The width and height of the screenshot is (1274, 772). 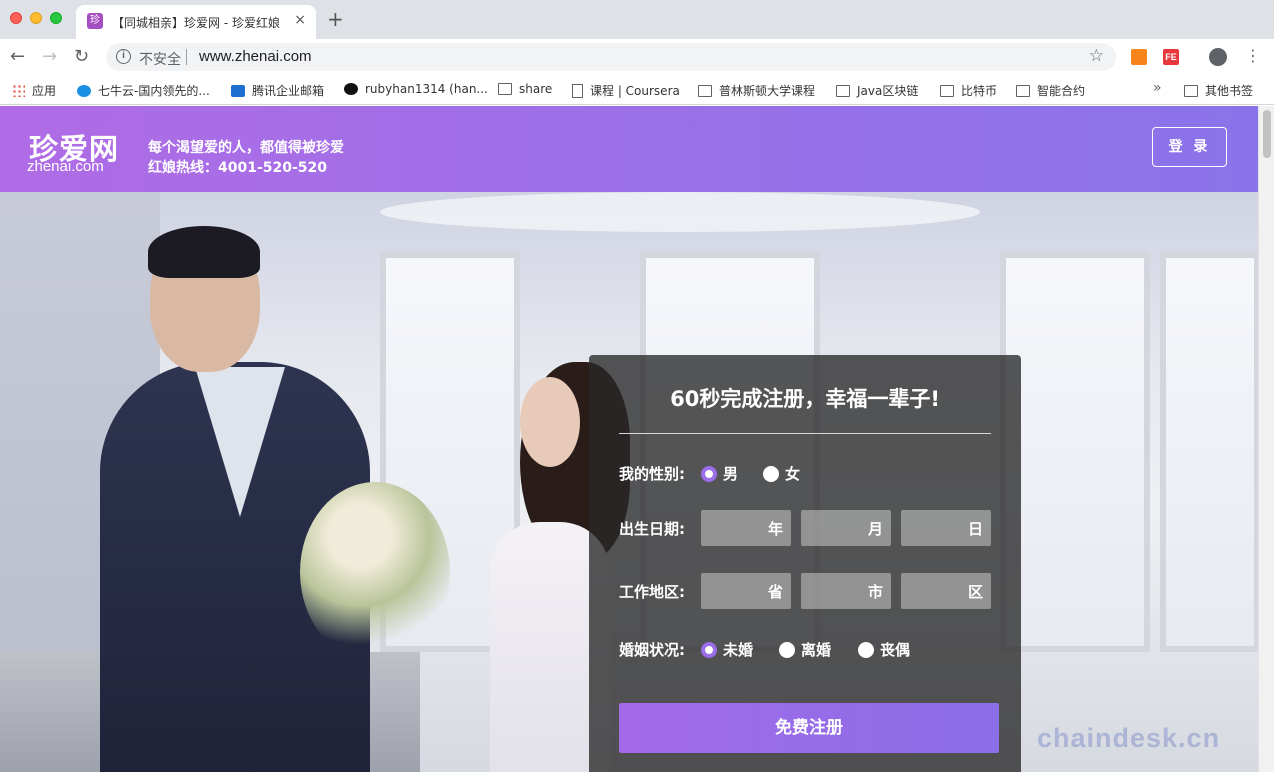 I want to click on bookmark-tencent-mail: 腾讯企业邮箱, so click(x=277, y=90).